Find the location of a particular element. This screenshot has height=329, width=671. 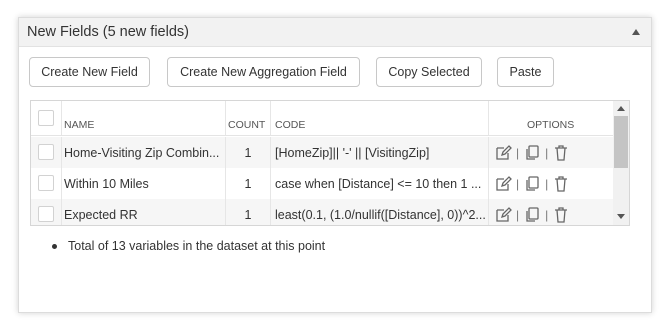

field-name: Within 10 Miles is located at coordinates (106, 183).